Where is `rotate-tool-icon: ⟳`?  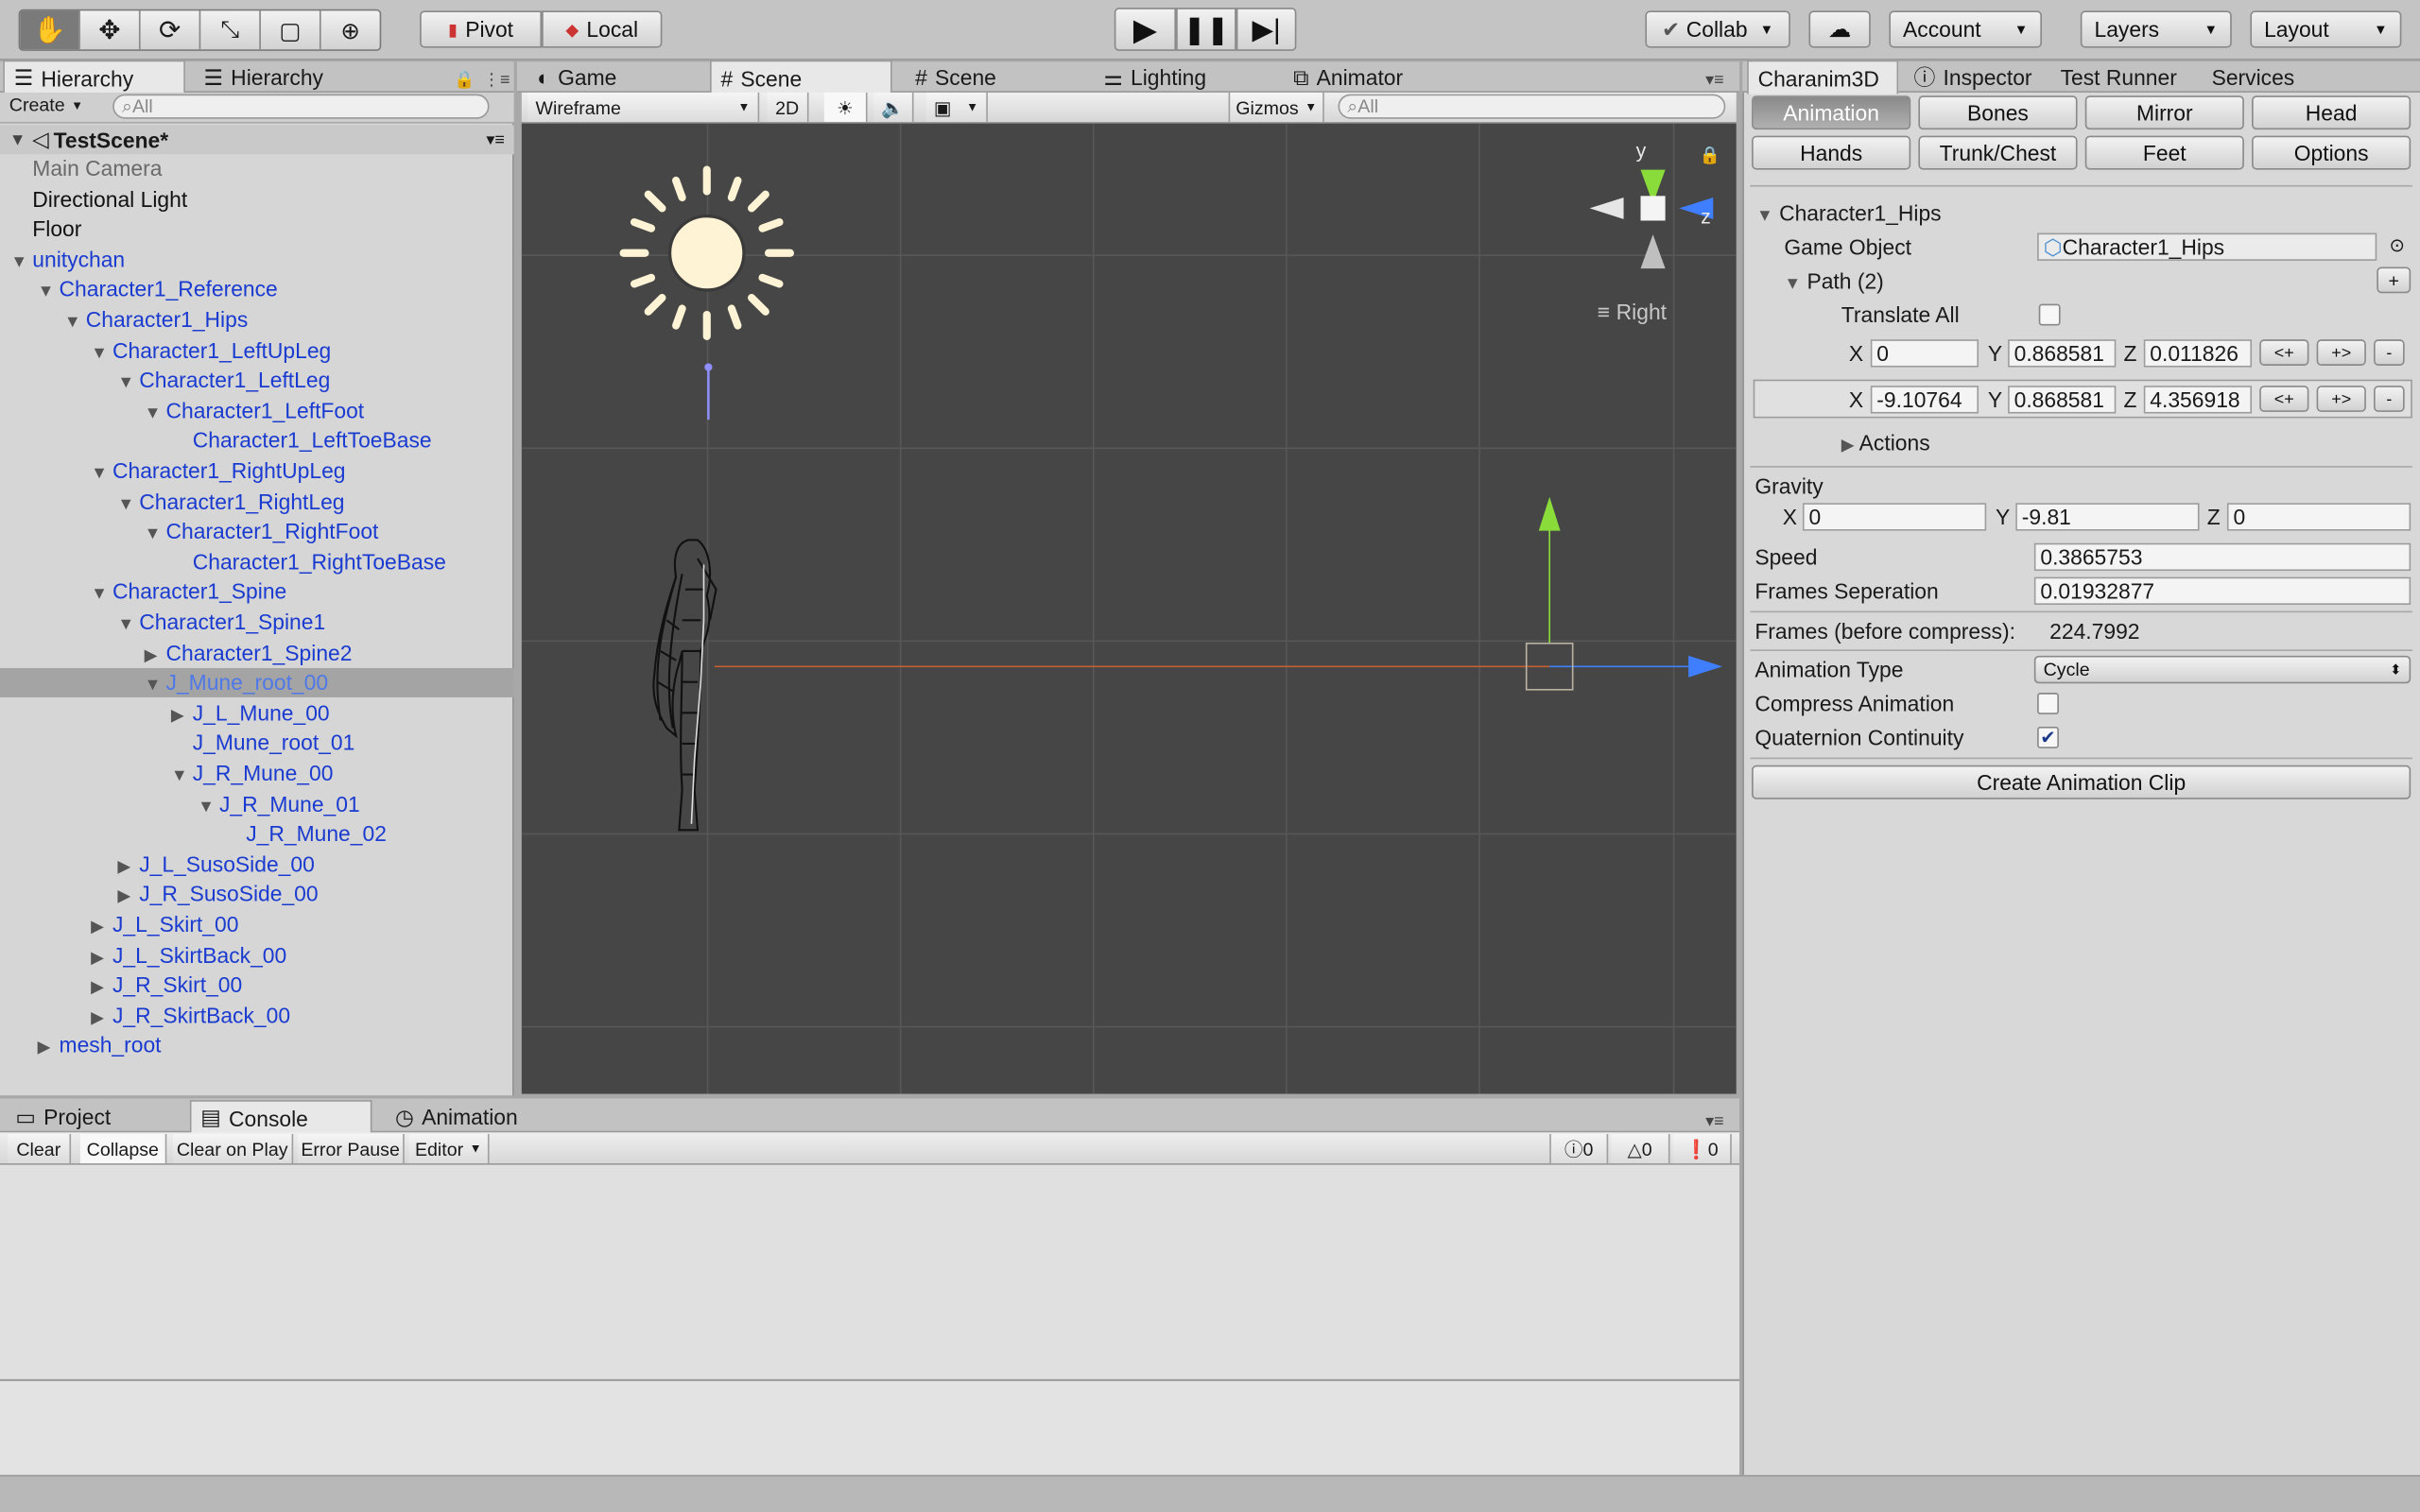 rotate-tool-icon: ⟳ is located at coordinates (169, 30).